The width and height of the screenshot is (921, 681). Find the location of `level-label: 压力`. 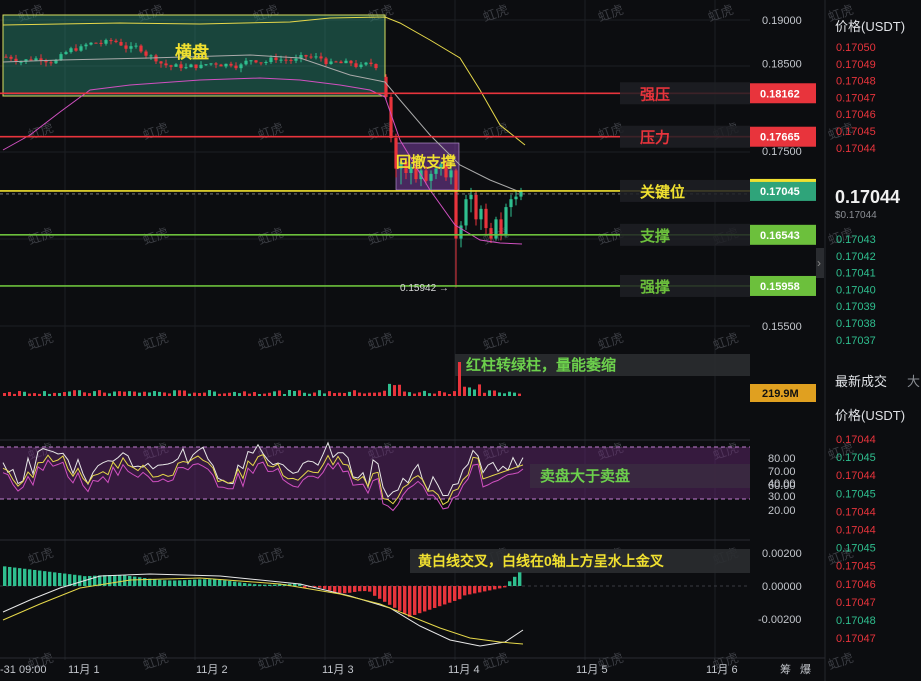

level-label: 压力 is located at coordinates (655, 138).